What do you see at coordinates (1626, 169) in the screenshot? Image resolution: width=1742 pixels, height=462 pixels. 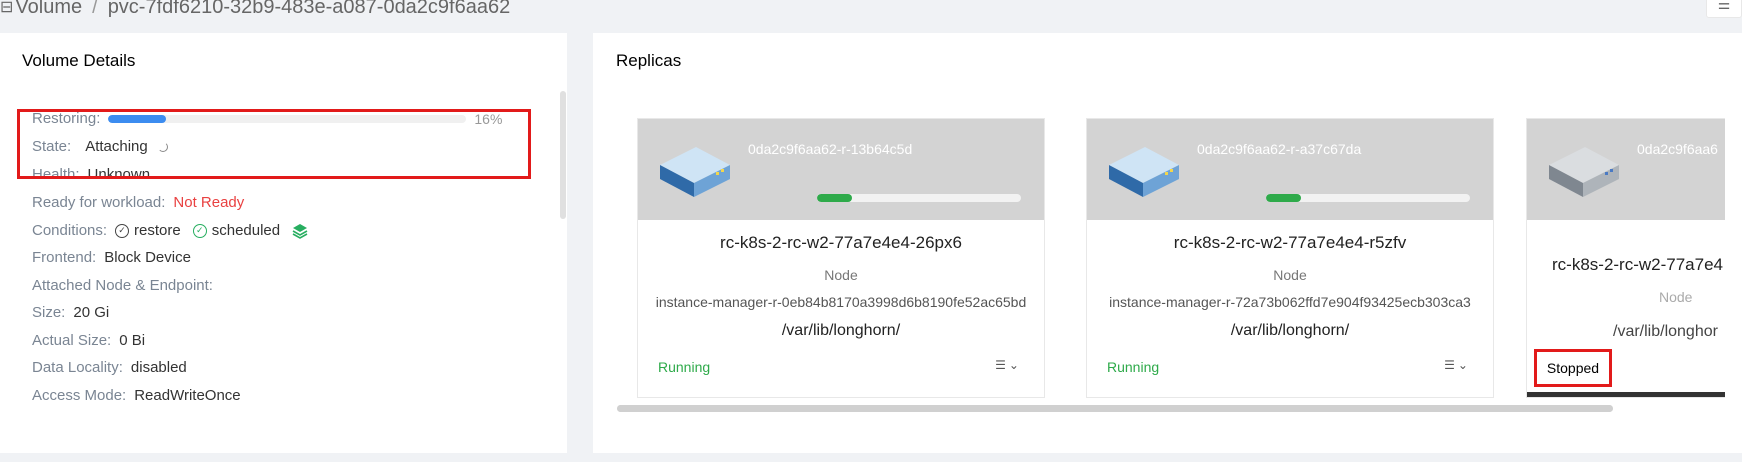 I see `replica-card-header: 0da2c9f6aa6` at bounding box center [1626, 169].